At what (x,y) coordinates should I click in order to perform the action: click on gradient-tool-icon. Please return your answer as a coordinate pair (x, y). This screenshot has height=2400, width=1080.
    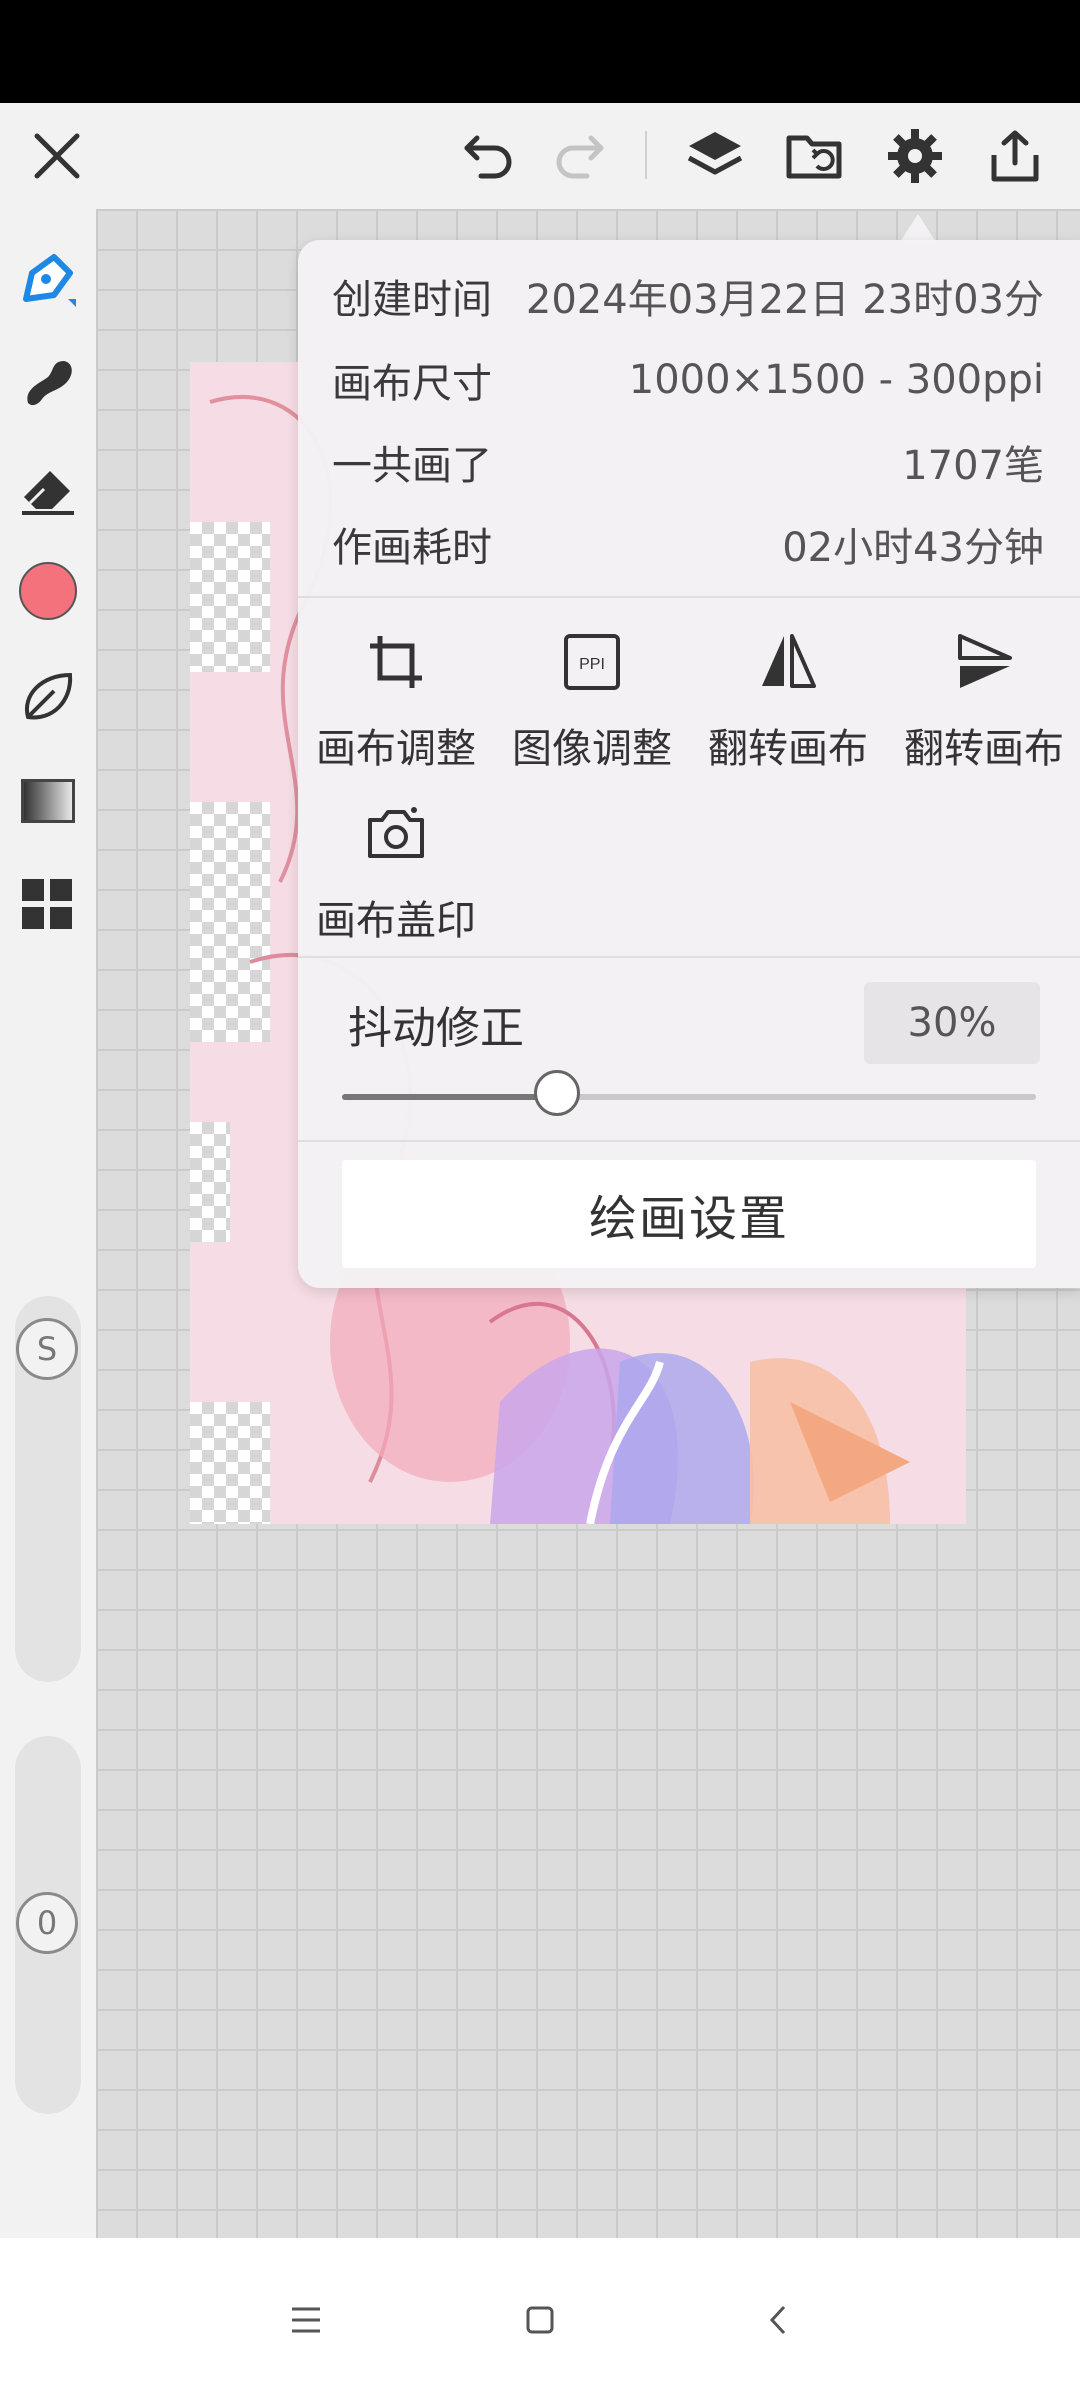
    Looking at the image, I should click on (48, 801).